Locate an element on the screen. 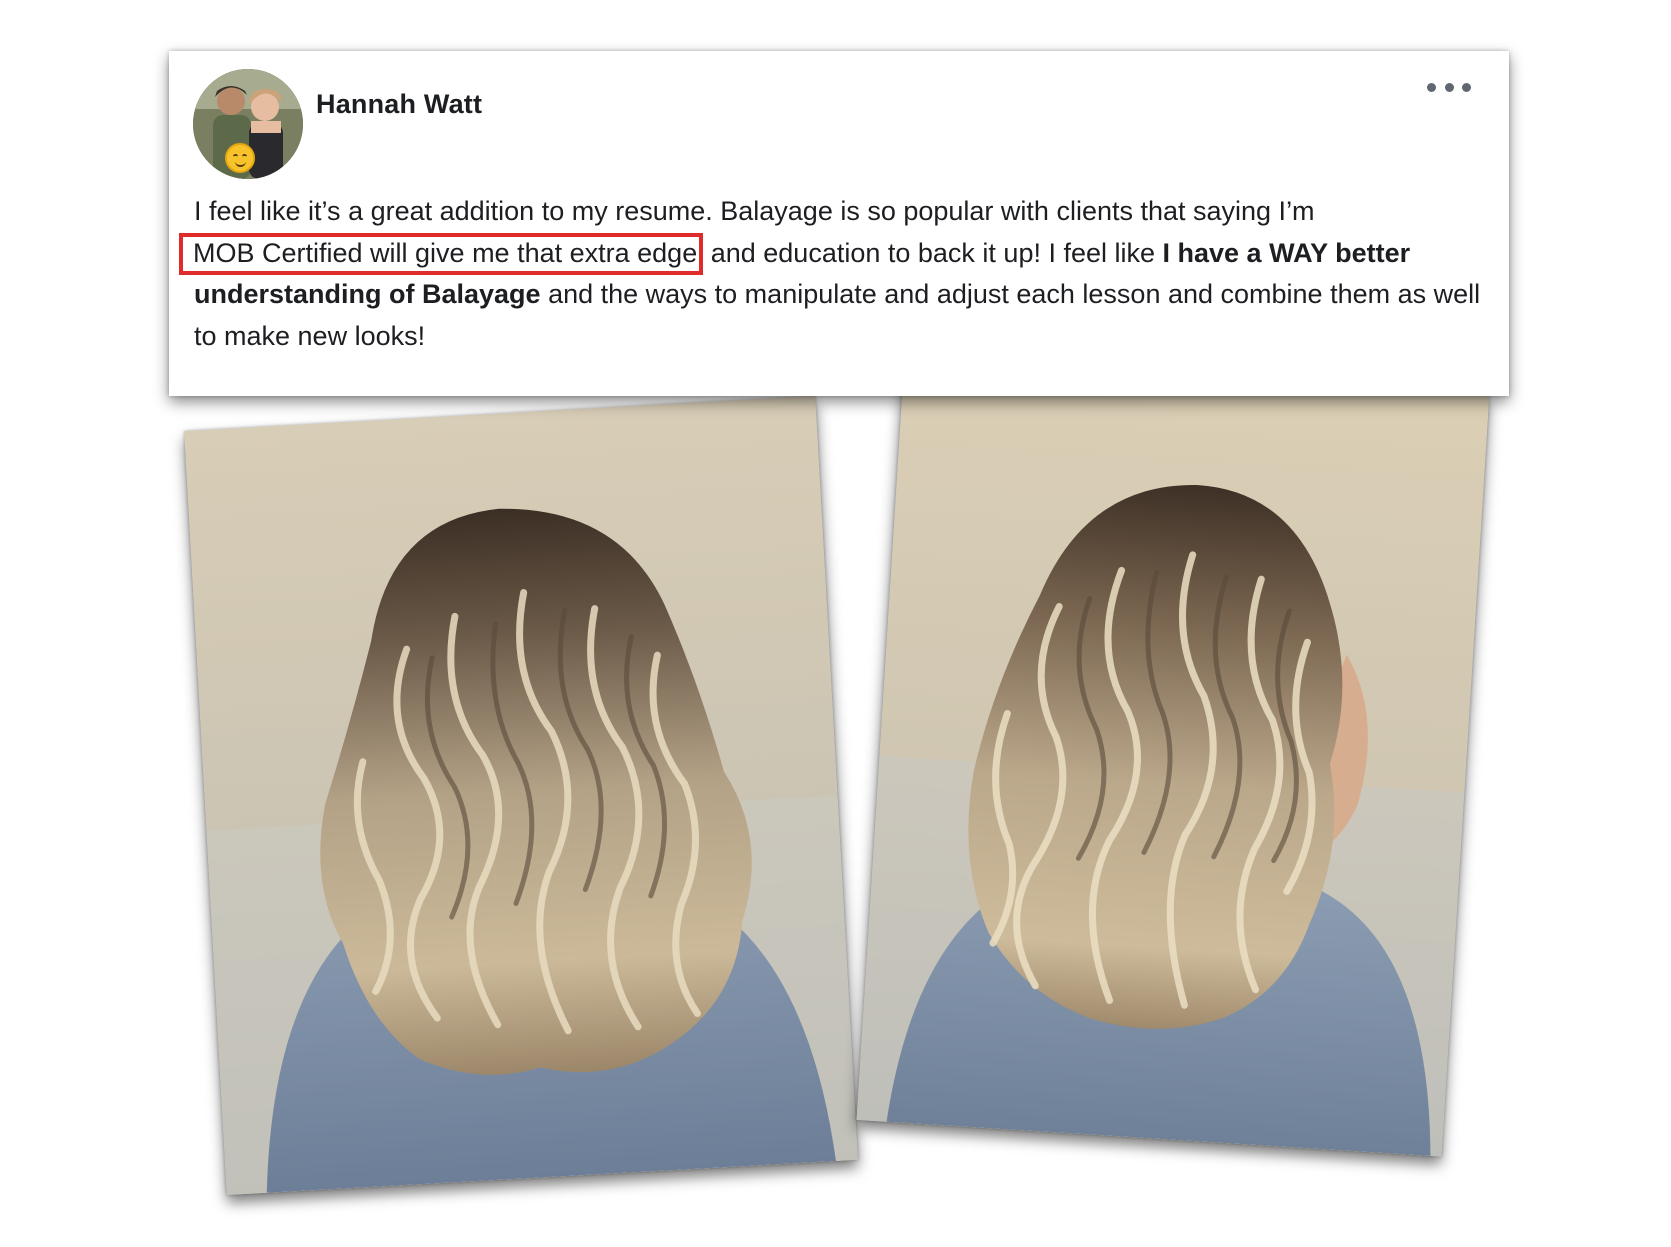 This screenshot has width=1671, height=1247. author-name: Hannah Watt is located at coordinates (399, 104).